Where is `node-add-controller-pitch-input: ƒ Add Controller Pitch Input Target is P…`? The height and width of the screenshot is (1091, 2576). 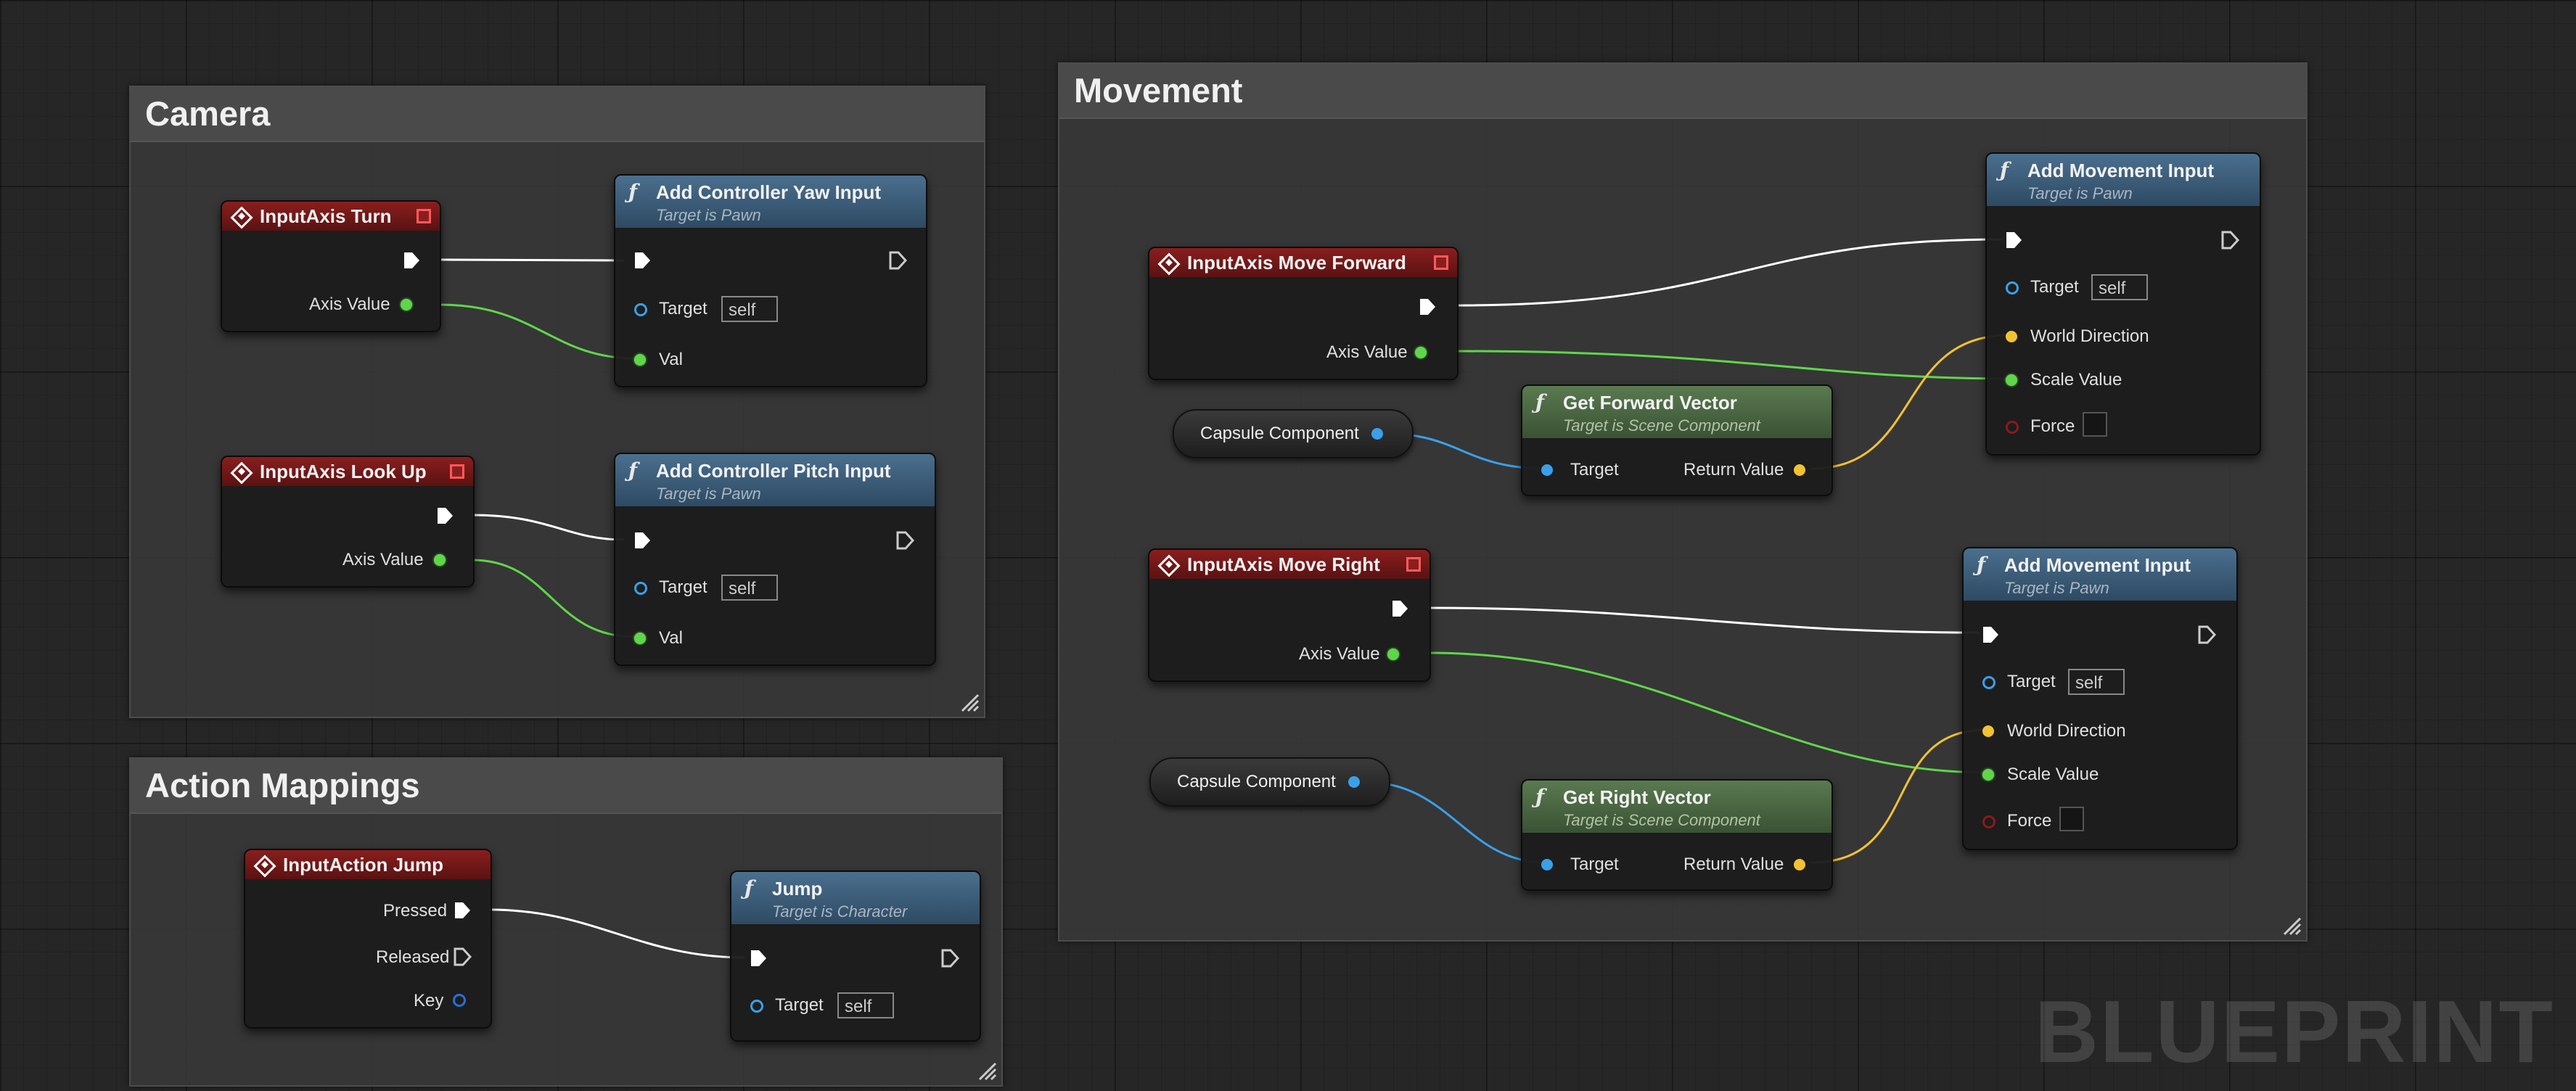
node-add-controller-pitch-input: ƒ Add Controller Pitch Input Target is P… is located at coordinates (775, 559).